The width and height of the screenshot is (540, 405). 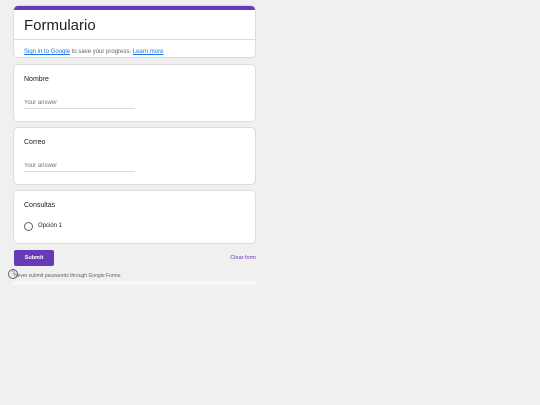 I want to click on radio-button, so click(x=28, y=226).